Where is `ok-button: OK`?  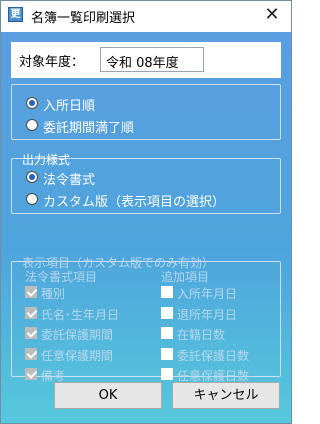
ok-button: OK is located at coordinates (108, 395).